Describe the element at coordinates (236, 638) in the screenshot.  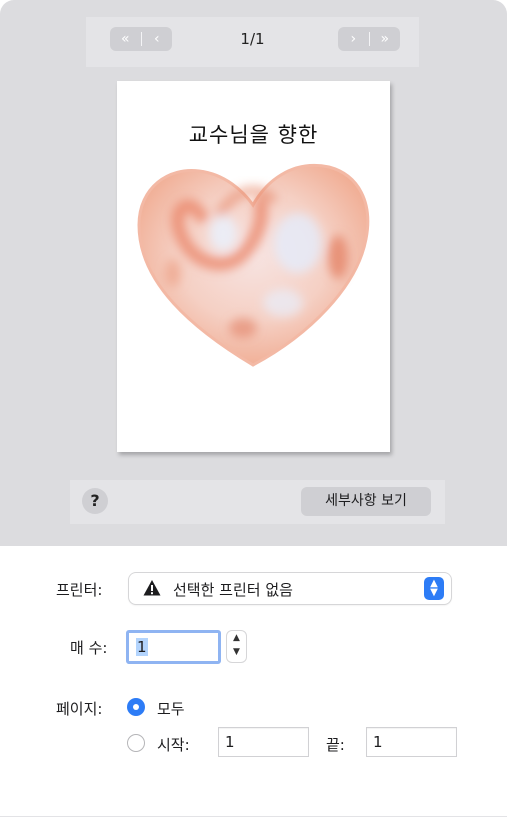
I see `stepper-up-icon: ▲` at that location.